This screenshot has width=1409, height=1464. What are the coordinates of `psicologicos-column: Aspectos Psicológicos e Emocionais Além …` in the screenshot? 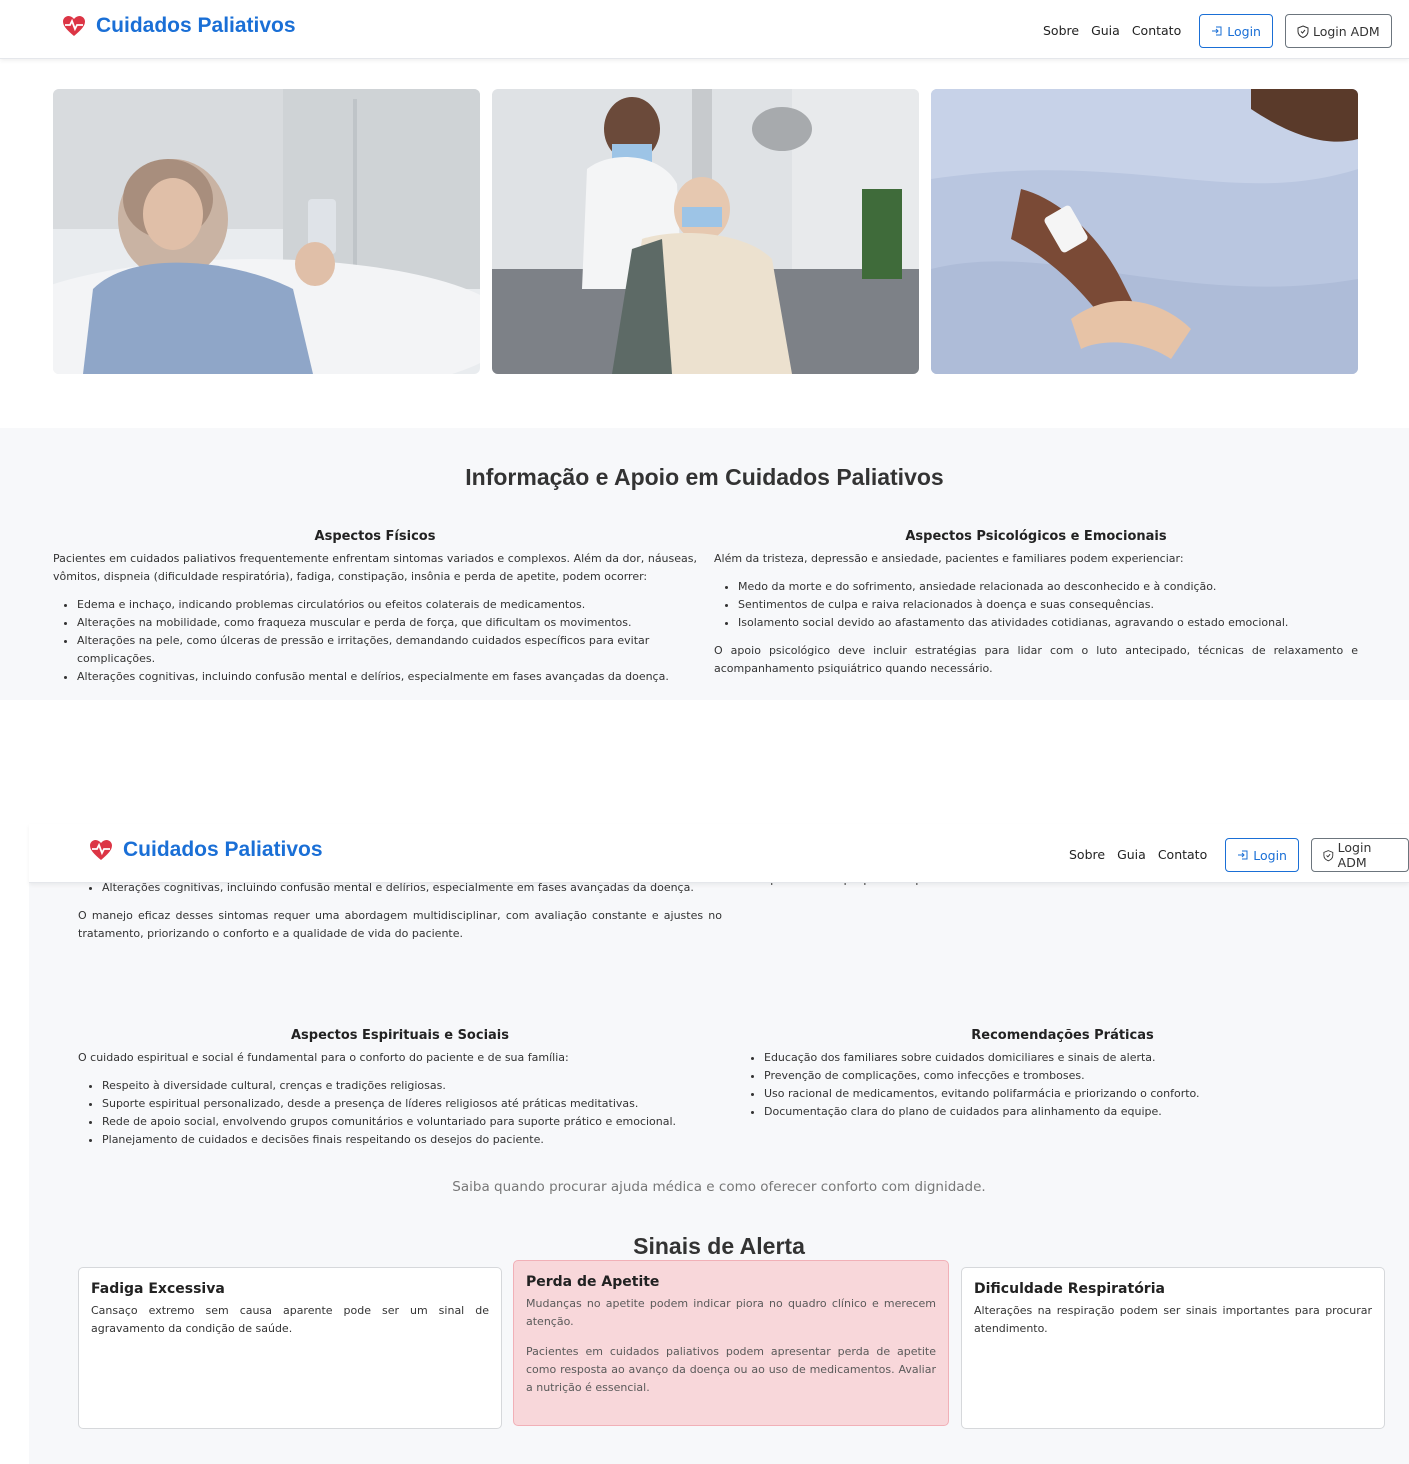 It's located at (1036, 603).